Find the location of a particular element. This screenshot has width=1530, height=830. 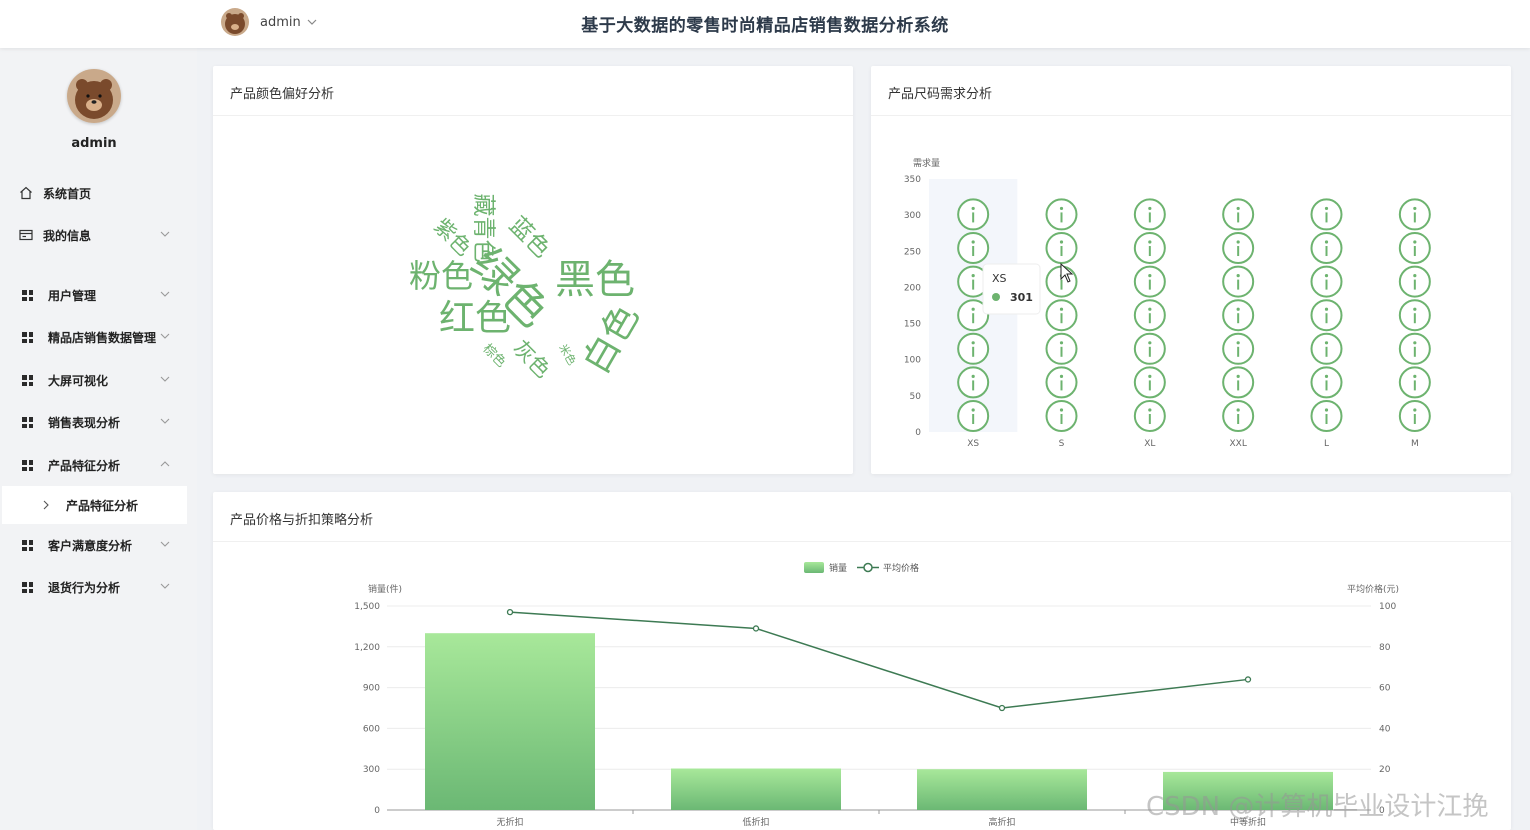

wordcloud-word: 红色 is located at coordinates (475, 318).